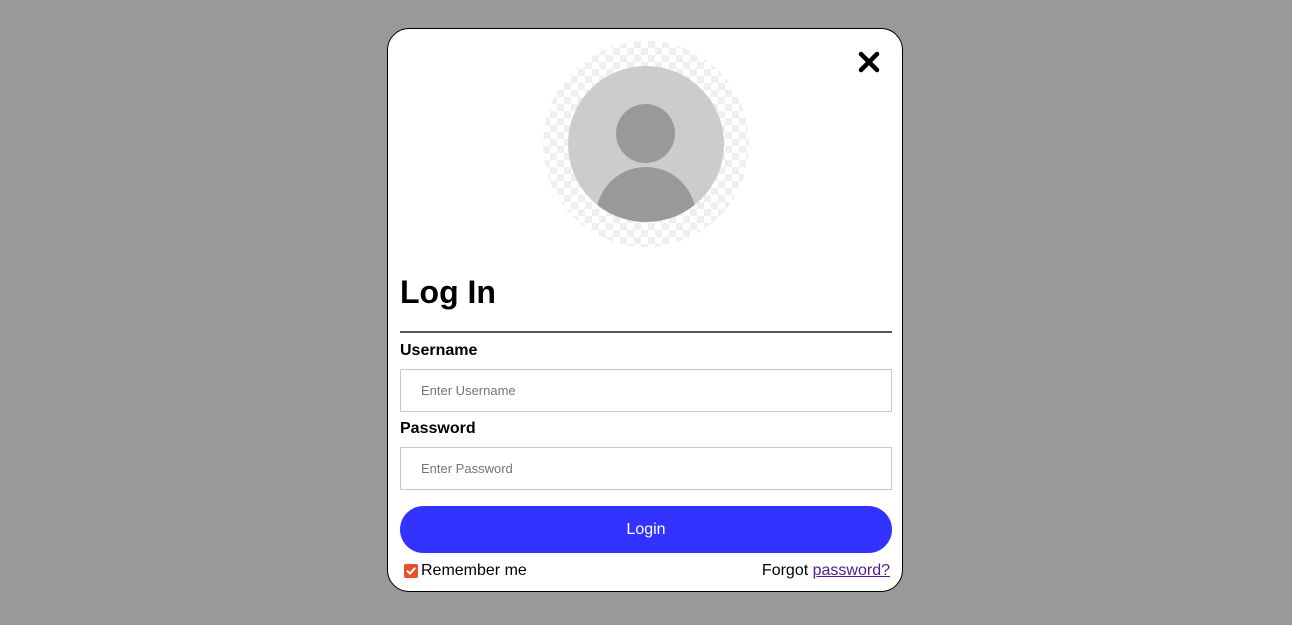  What do you see at coordinates (411, 571) in the screenshot?
I see `remember-me-checkbox` at bounding box center [411, 571].